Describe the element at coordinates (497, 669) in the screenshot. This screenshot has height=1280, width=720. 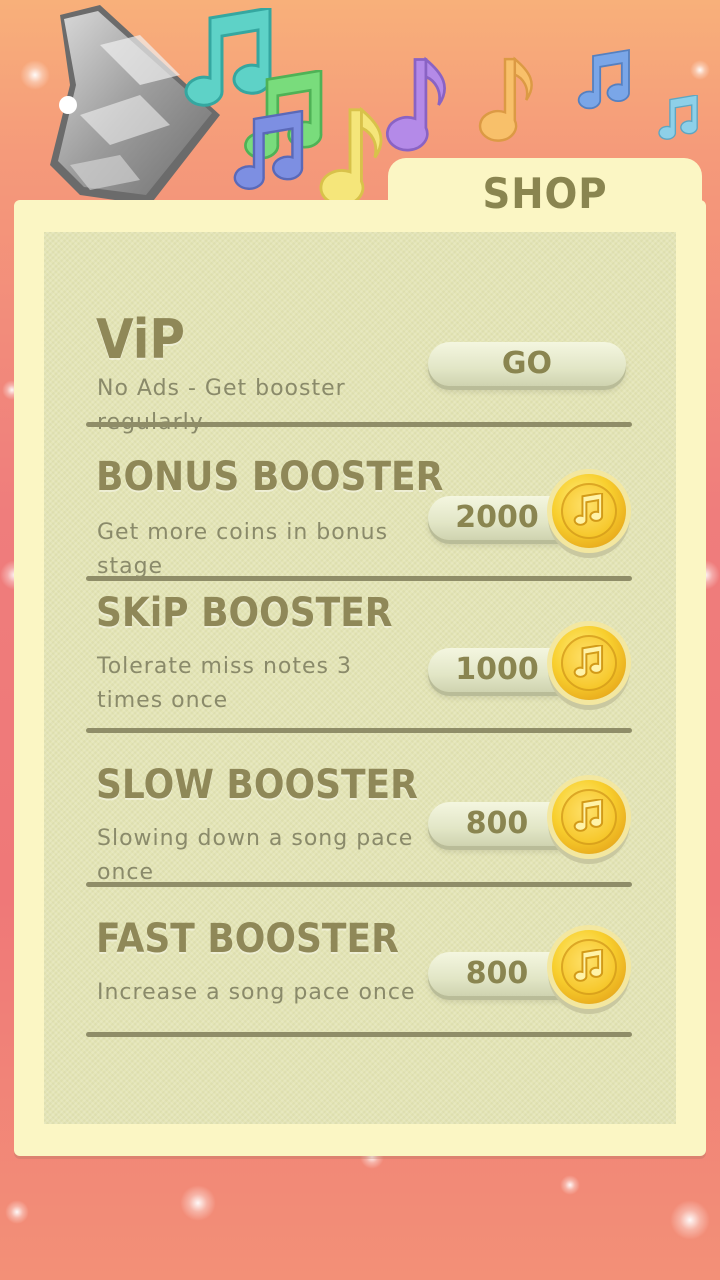
I see `price-label: 1000` at that location.